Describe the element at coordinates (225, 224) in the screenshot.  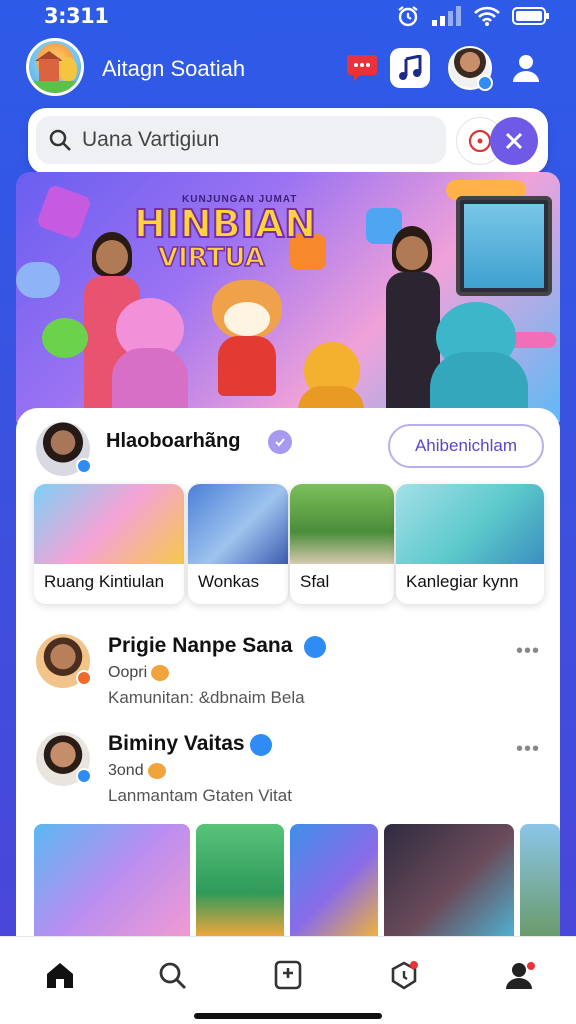
I see `banner-title-line1: HINBIAN` at that location.